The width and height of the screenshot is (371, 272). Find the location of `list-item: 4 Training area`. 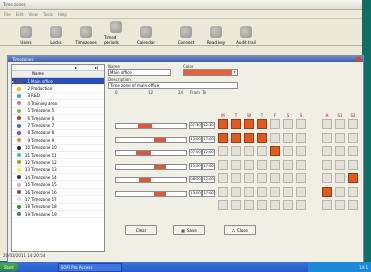

list-item: 4 Training area is located at coordinates (58, 104).